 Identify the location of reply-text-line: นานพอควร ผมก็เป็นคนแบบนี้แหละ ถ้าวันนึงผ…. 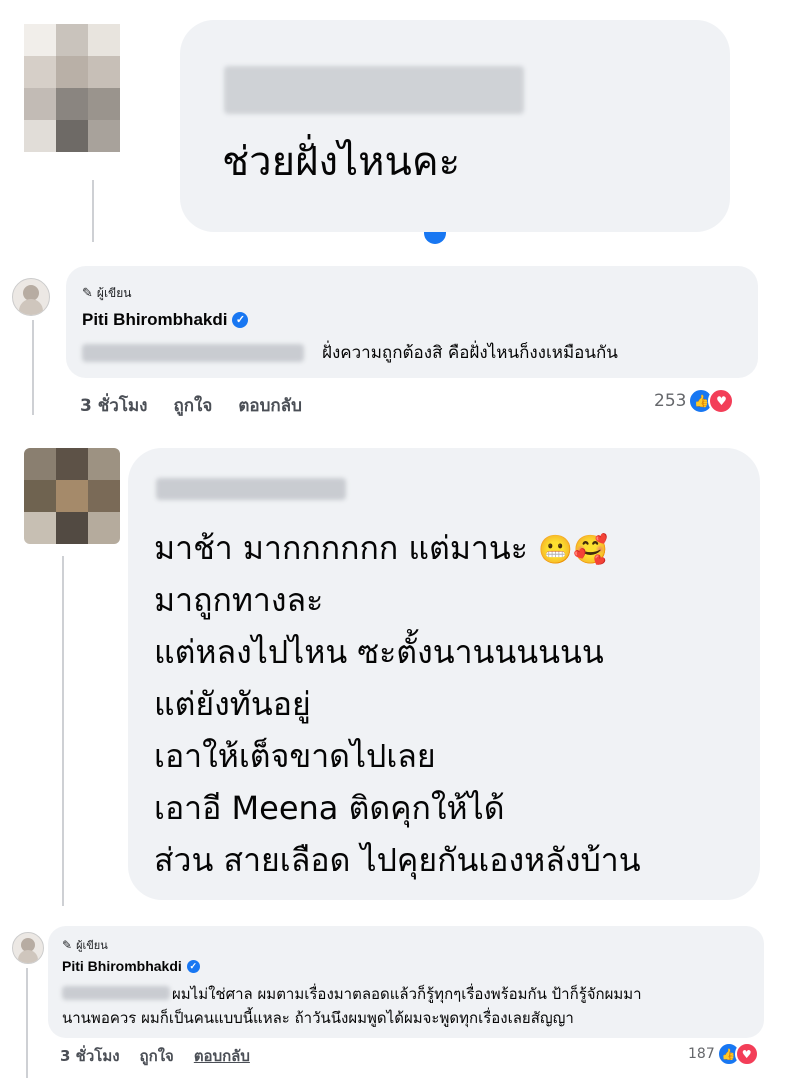
(318, 1018).